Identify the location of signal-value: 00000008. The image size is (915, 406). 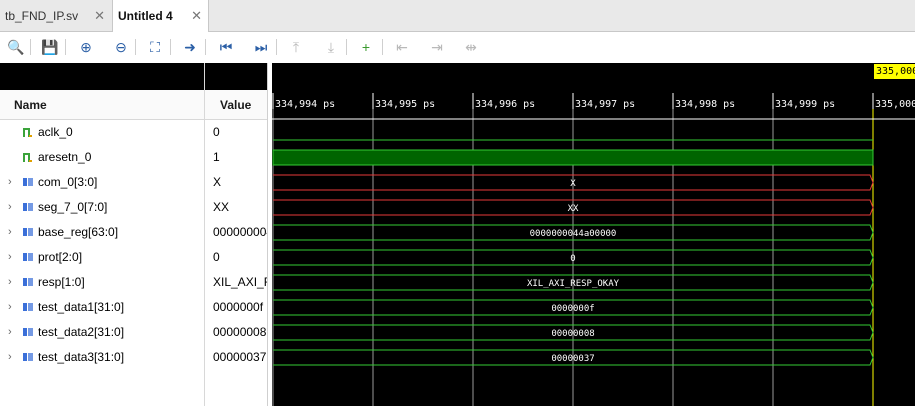
(240, 332).